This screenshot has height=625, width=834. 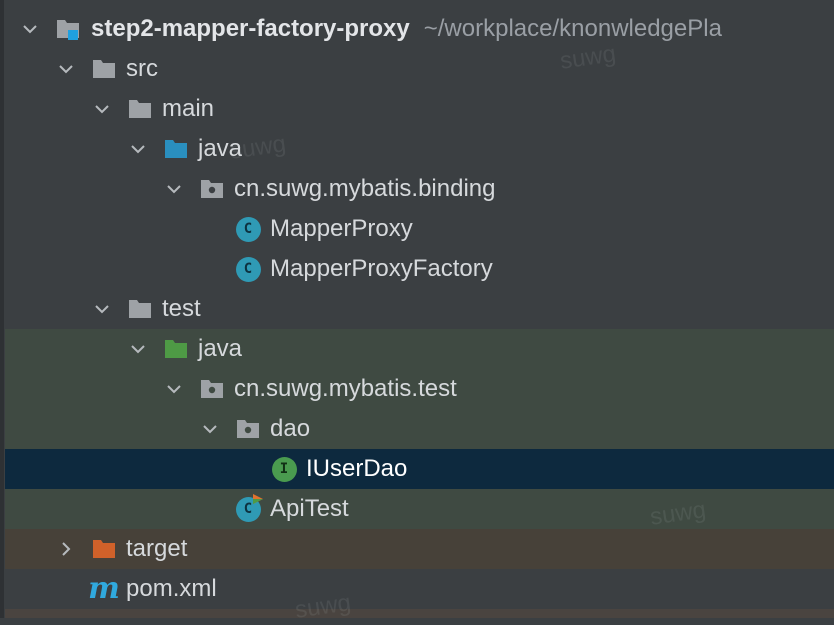 I want to click on maven-glyph: m, so click(x=104, y=588).